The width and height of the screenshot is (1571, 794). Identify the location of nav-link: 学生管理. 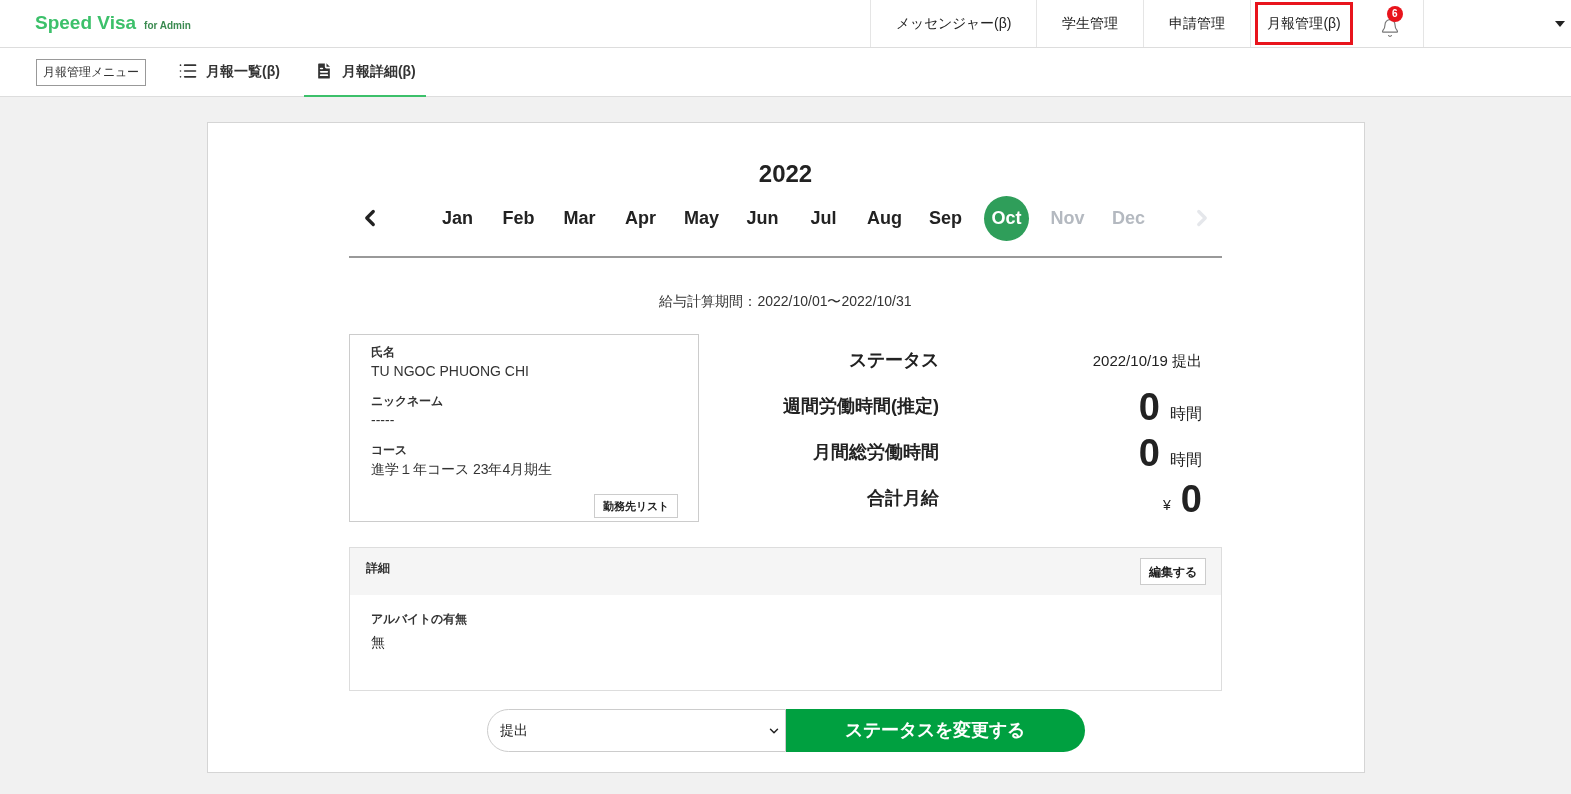
(1090, 23).